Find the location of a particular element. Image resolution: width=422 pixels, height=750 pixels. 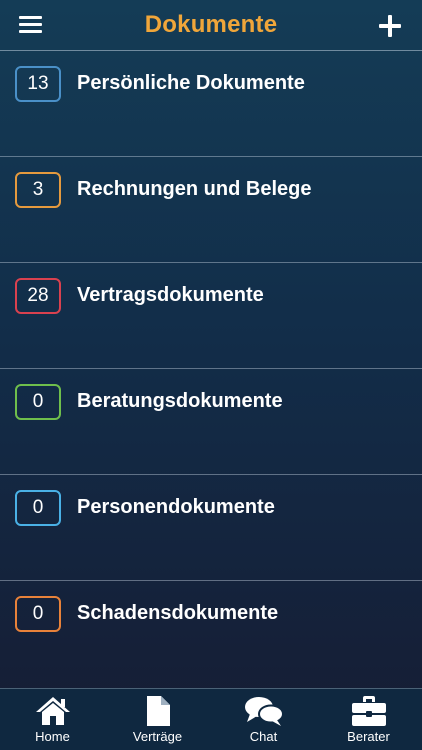

tab-vertraege: Verträge is located at coordinates (157, 719).